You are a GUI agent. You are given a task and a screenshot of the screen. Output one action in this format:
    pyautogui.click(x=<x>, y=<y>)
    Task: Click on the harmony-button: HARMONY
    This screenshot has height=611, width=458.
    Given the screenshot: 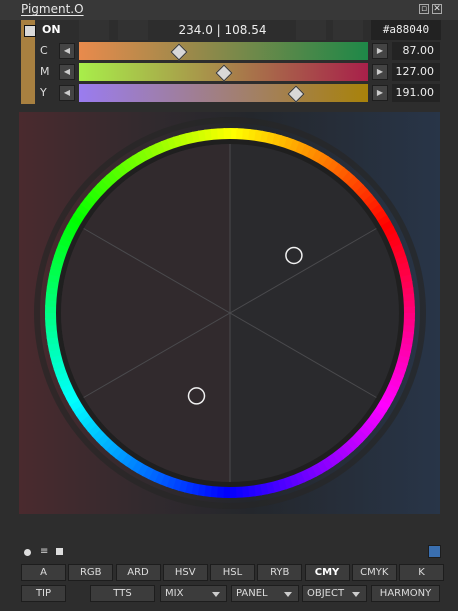 What is the action you would take?
    pyautogui.click(x=405, y=593)
    